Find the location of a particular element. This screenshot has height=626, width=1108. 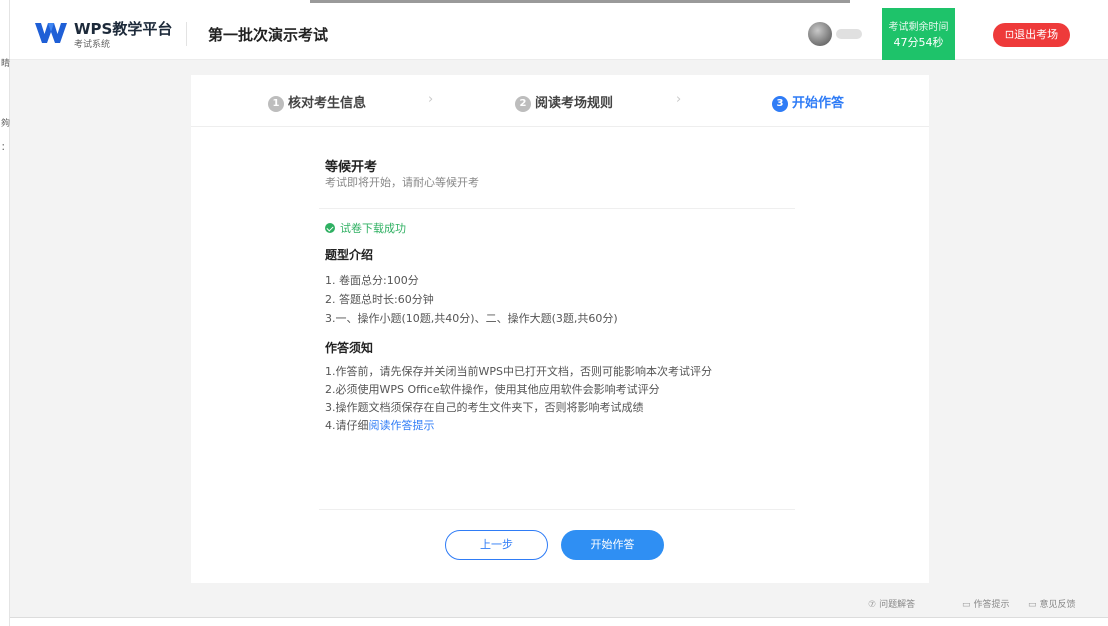

question-type-item: 3.一、操作小题(10题,共40分)、二、操作大题(3题,共60分) is located at coordinates (471, 318).